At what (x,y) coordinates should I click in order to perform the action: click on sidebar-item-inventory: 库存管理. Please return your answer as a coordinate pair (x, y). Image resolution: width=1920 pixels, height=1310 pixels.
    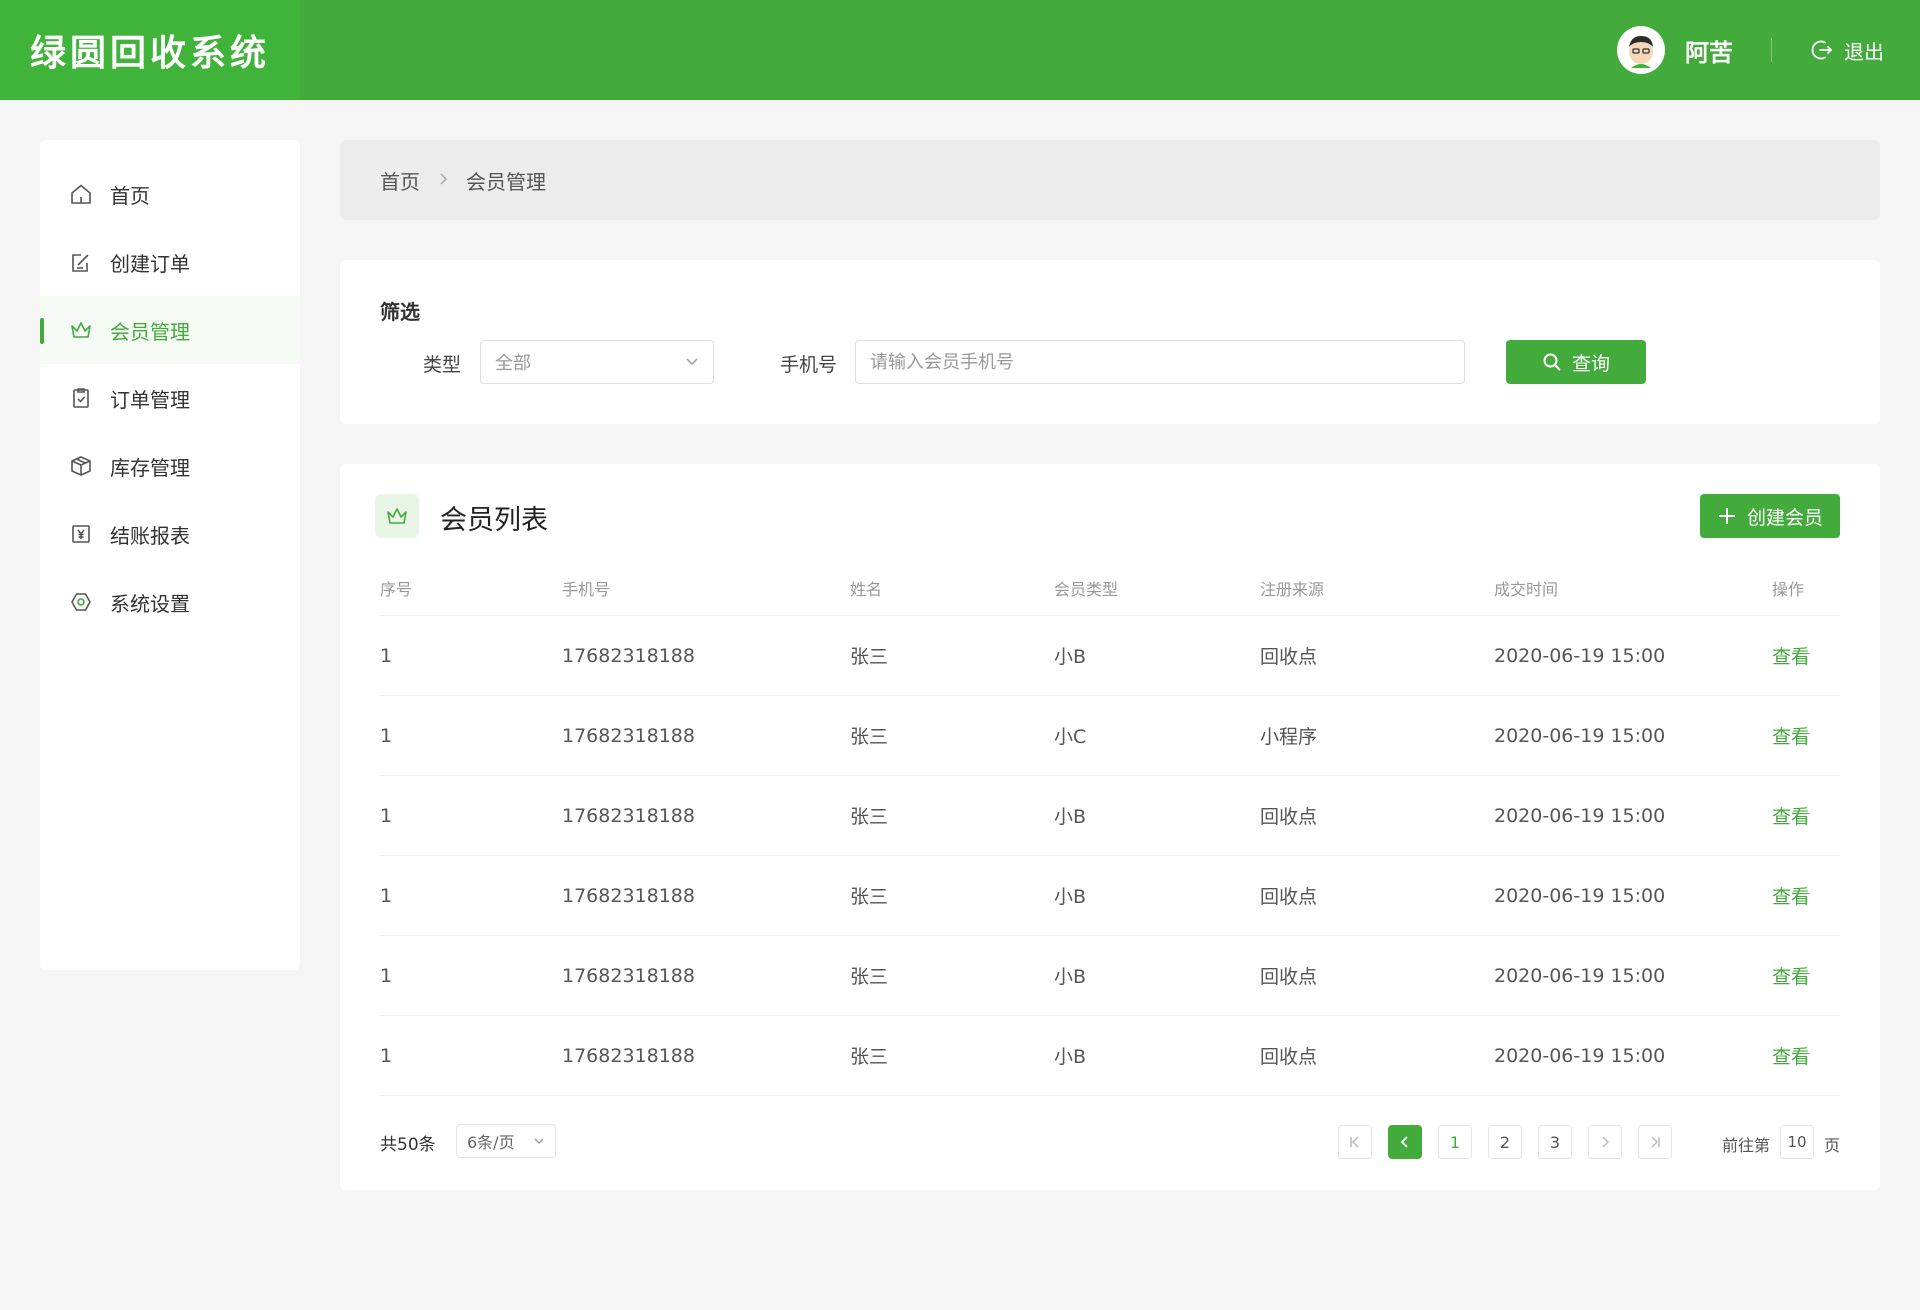
    Looking at the image, I should click on (170, 466).